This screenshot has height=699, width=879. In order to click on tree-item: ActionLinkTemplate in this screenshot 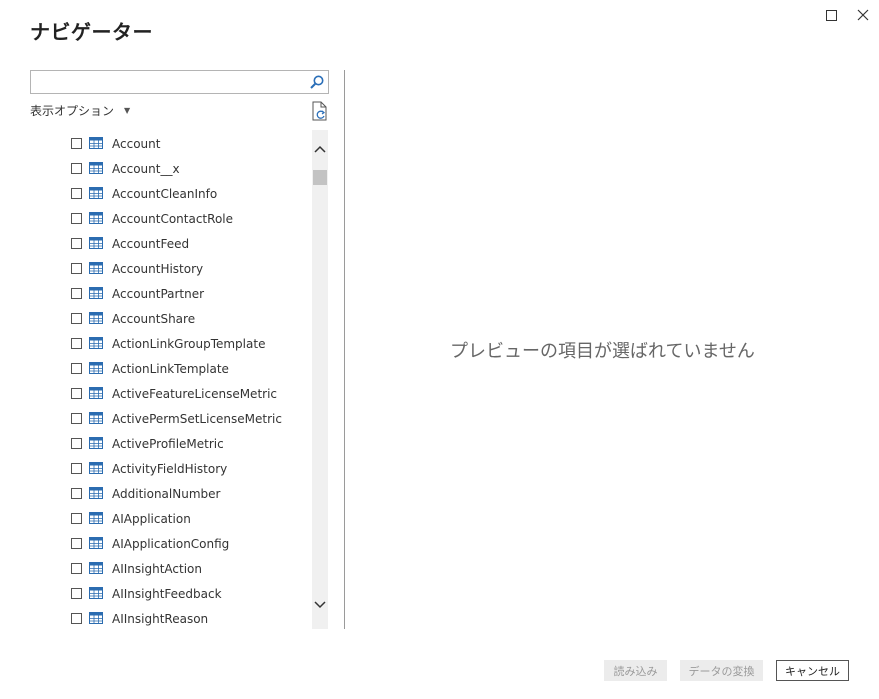, I will do `click(171, 368)`.